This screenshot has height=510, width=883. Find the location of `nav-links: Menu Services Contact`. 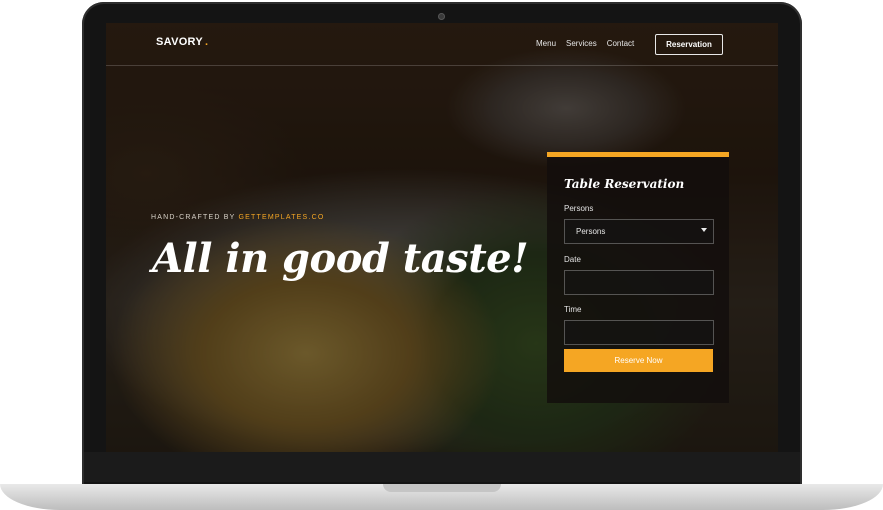

nav-links: Menu Services Contact is located at coordinates (585, 43).